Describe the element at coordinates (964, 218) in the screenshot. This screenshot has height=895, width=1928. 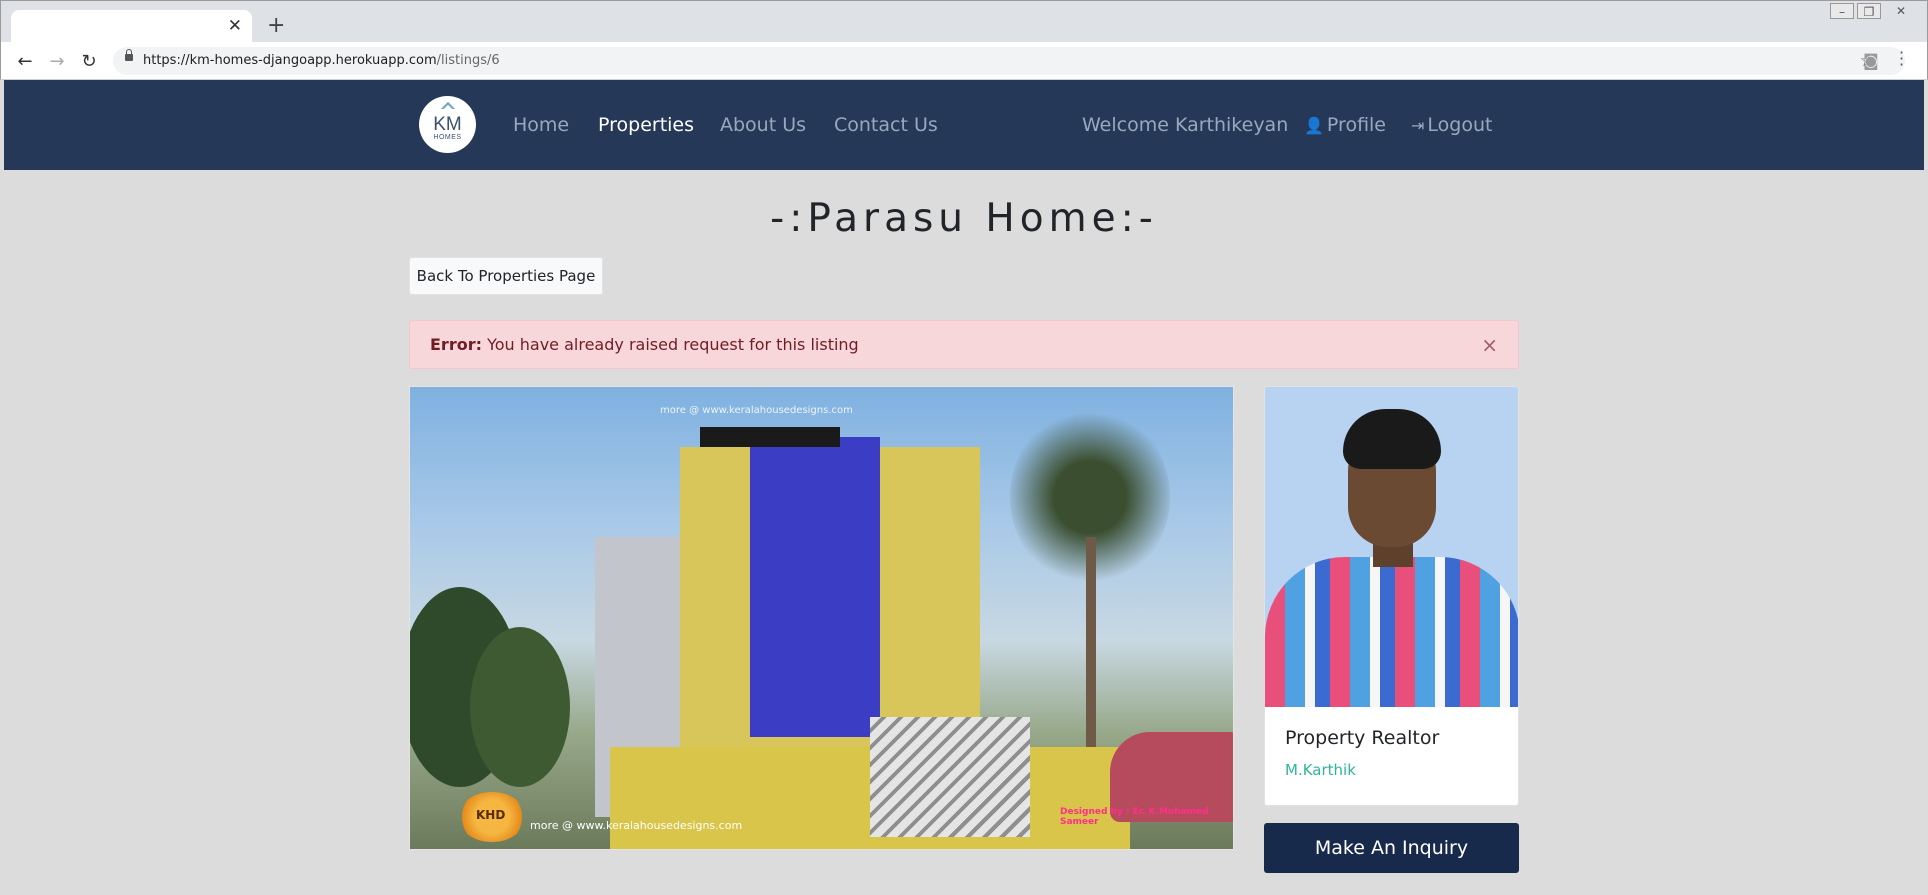
I see `page-title: -:Parasu Home:-` at that location.